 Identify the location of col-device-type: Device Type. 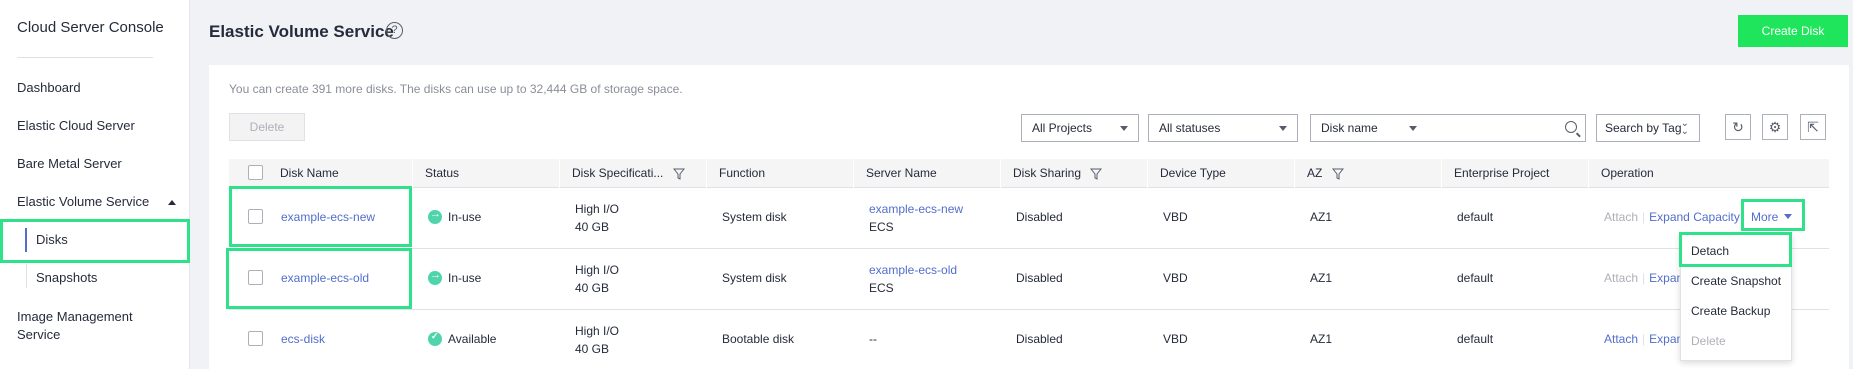
(1186, 173).